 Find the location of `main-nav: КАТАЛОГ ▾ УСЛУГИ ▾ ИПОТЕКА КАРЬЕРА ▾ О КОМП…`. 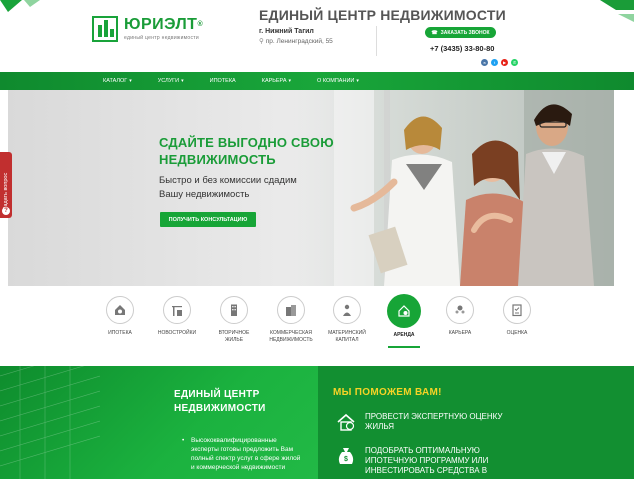

main-nav: КАТАЛОГ ▾ УСЛУГИ ▾ ИПОТЕКА КАРЬЕРА ▾ О КОМП… is located at coordinates (317, 81).